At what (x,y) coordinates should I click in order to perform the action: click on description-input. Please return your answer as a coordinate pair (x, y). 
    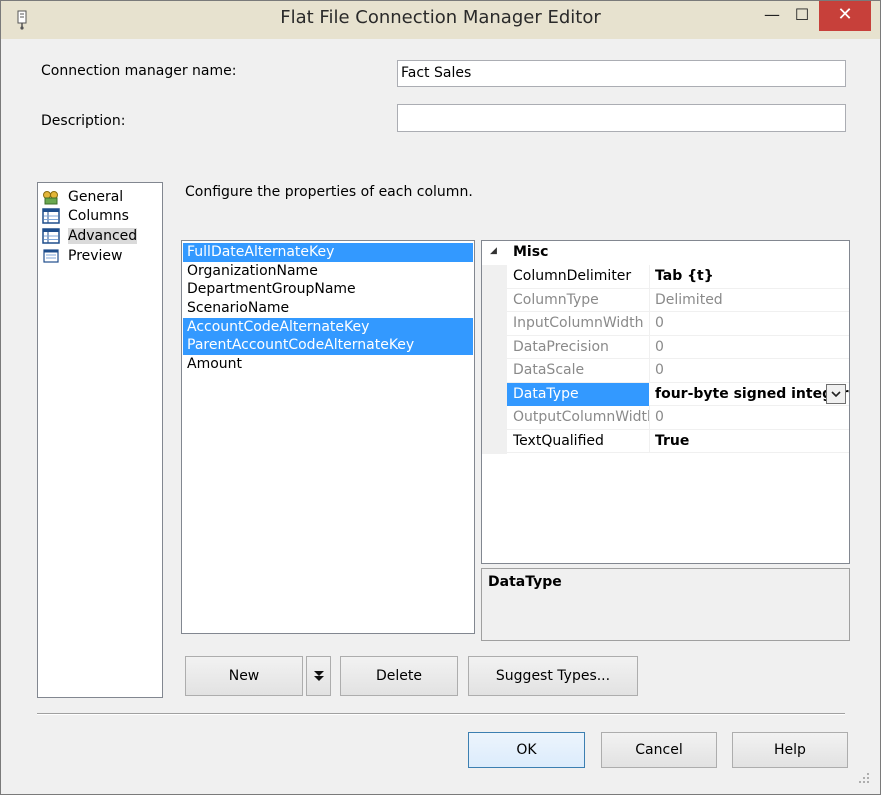
    Looking at the image, I should click on (621, 118).